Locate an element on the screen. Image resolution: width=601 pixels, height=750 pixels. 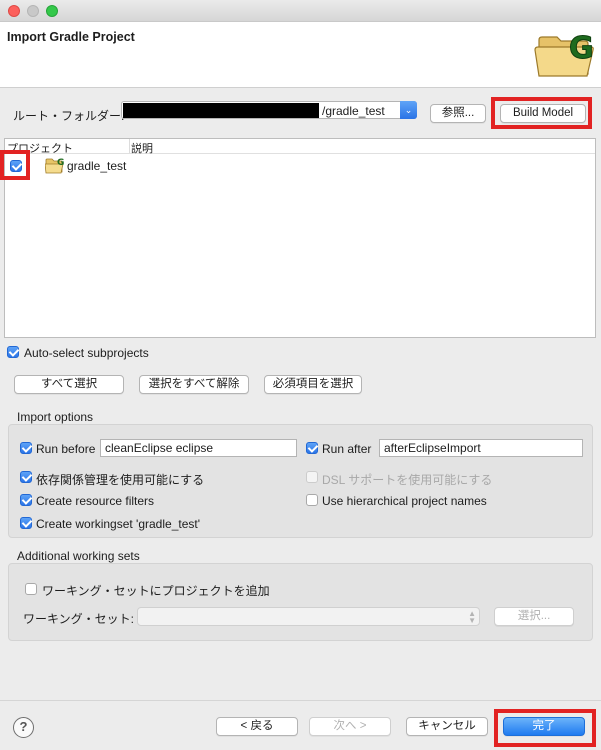
auto-select-checkbox is located at coordinates (13, 352).